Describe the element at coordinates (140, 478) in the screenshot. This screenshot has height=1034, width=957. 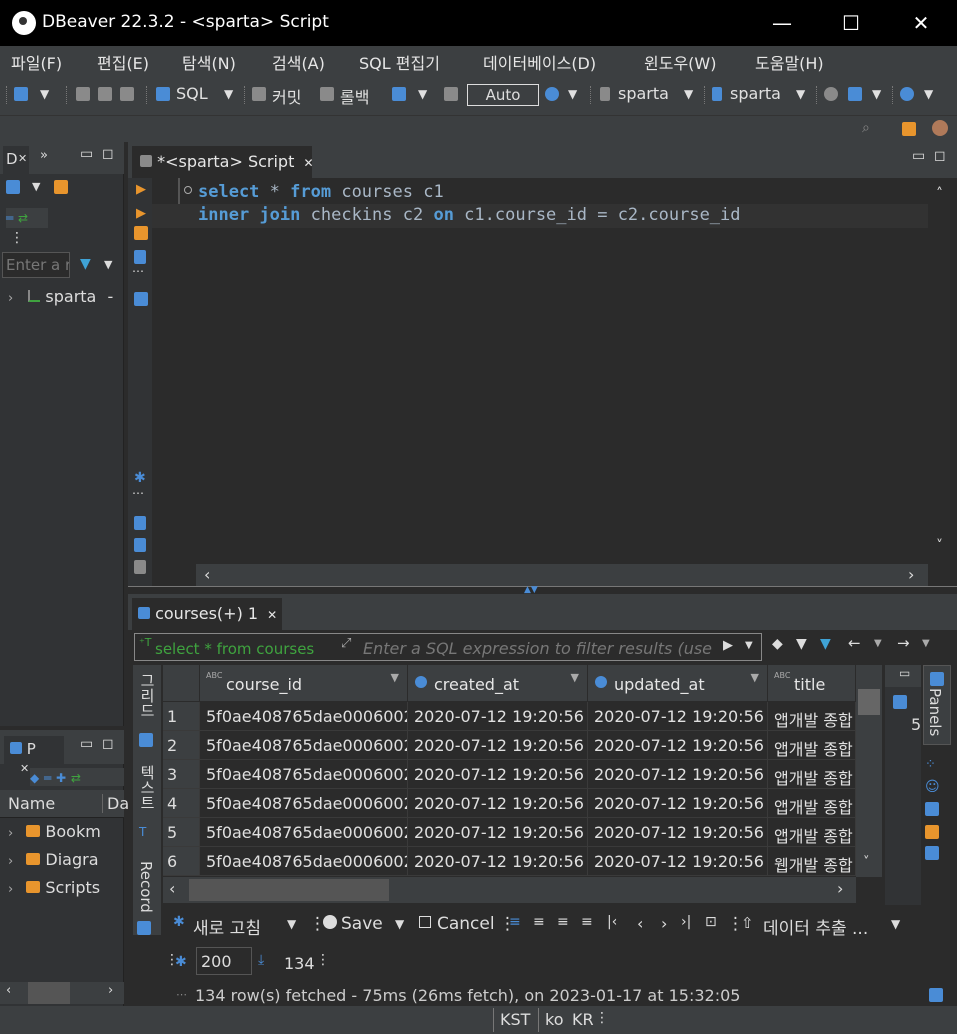
I see `settings-gear-icon: ✱` at that location.